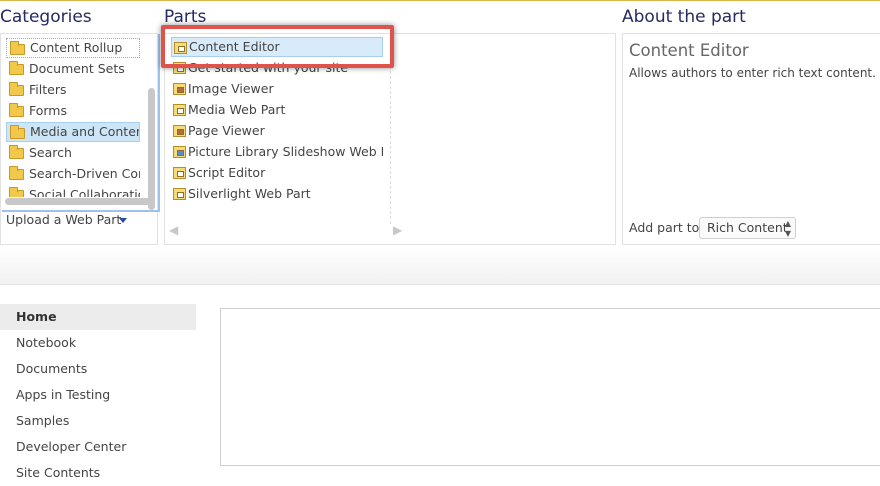 This screenshot has width=880, height=486. What do you see at coordinates (98, 447) in the screenshot?
I see `nav-item-developer-center: Developer Center` at bounding box center [98, 447].